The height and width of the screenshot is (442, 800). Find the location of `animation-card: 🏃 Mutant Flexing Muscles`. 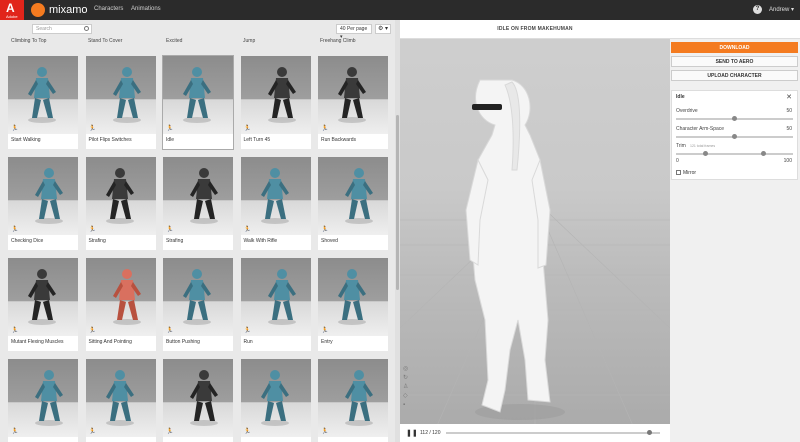

animation-card: 🏃 Mutant Flexing Muscles is located at coordinates (43, 304).